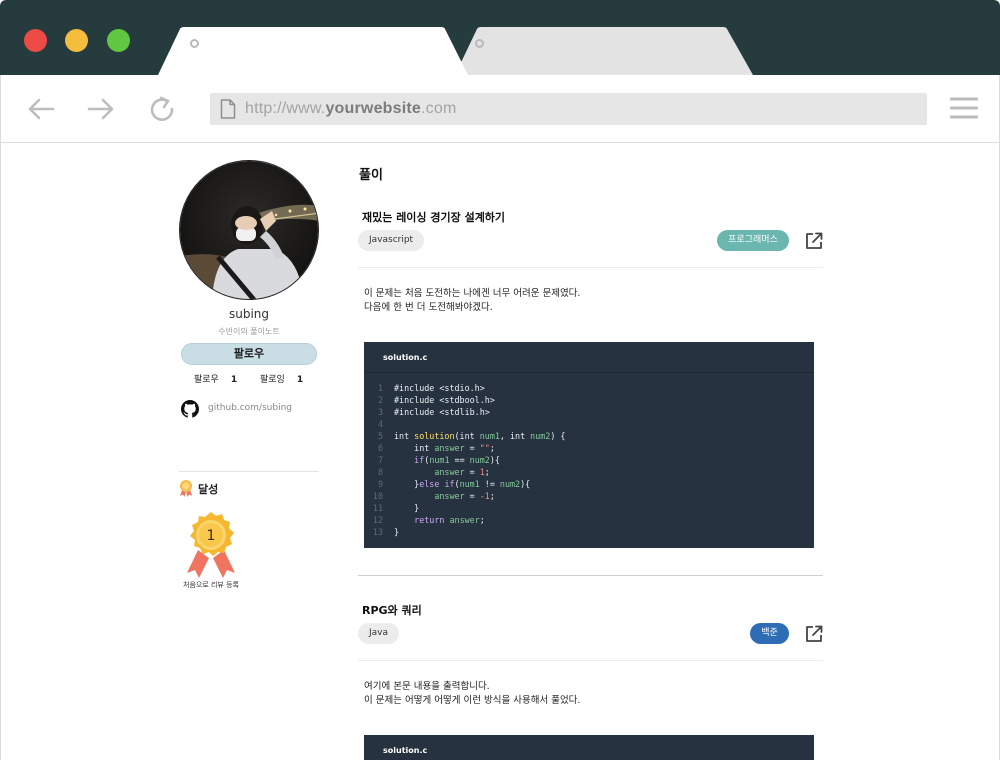  What do you see at coordinates (211, 585) in the screenshot?
I see `medal-label: 처음으로 리뷰 등록` at bounding box center [211, 585].